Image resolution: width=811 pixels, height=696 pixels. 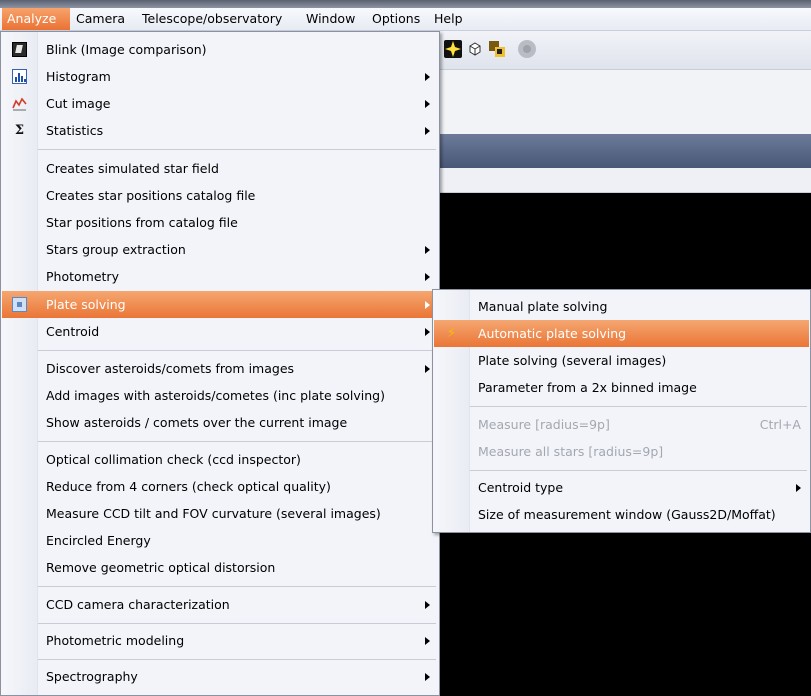 What do you see at coordinates (220, 168) in the screenshot?
I see `menu-item-simulated-star-field: Creates simulated star field` at bounding box center [220, 168].